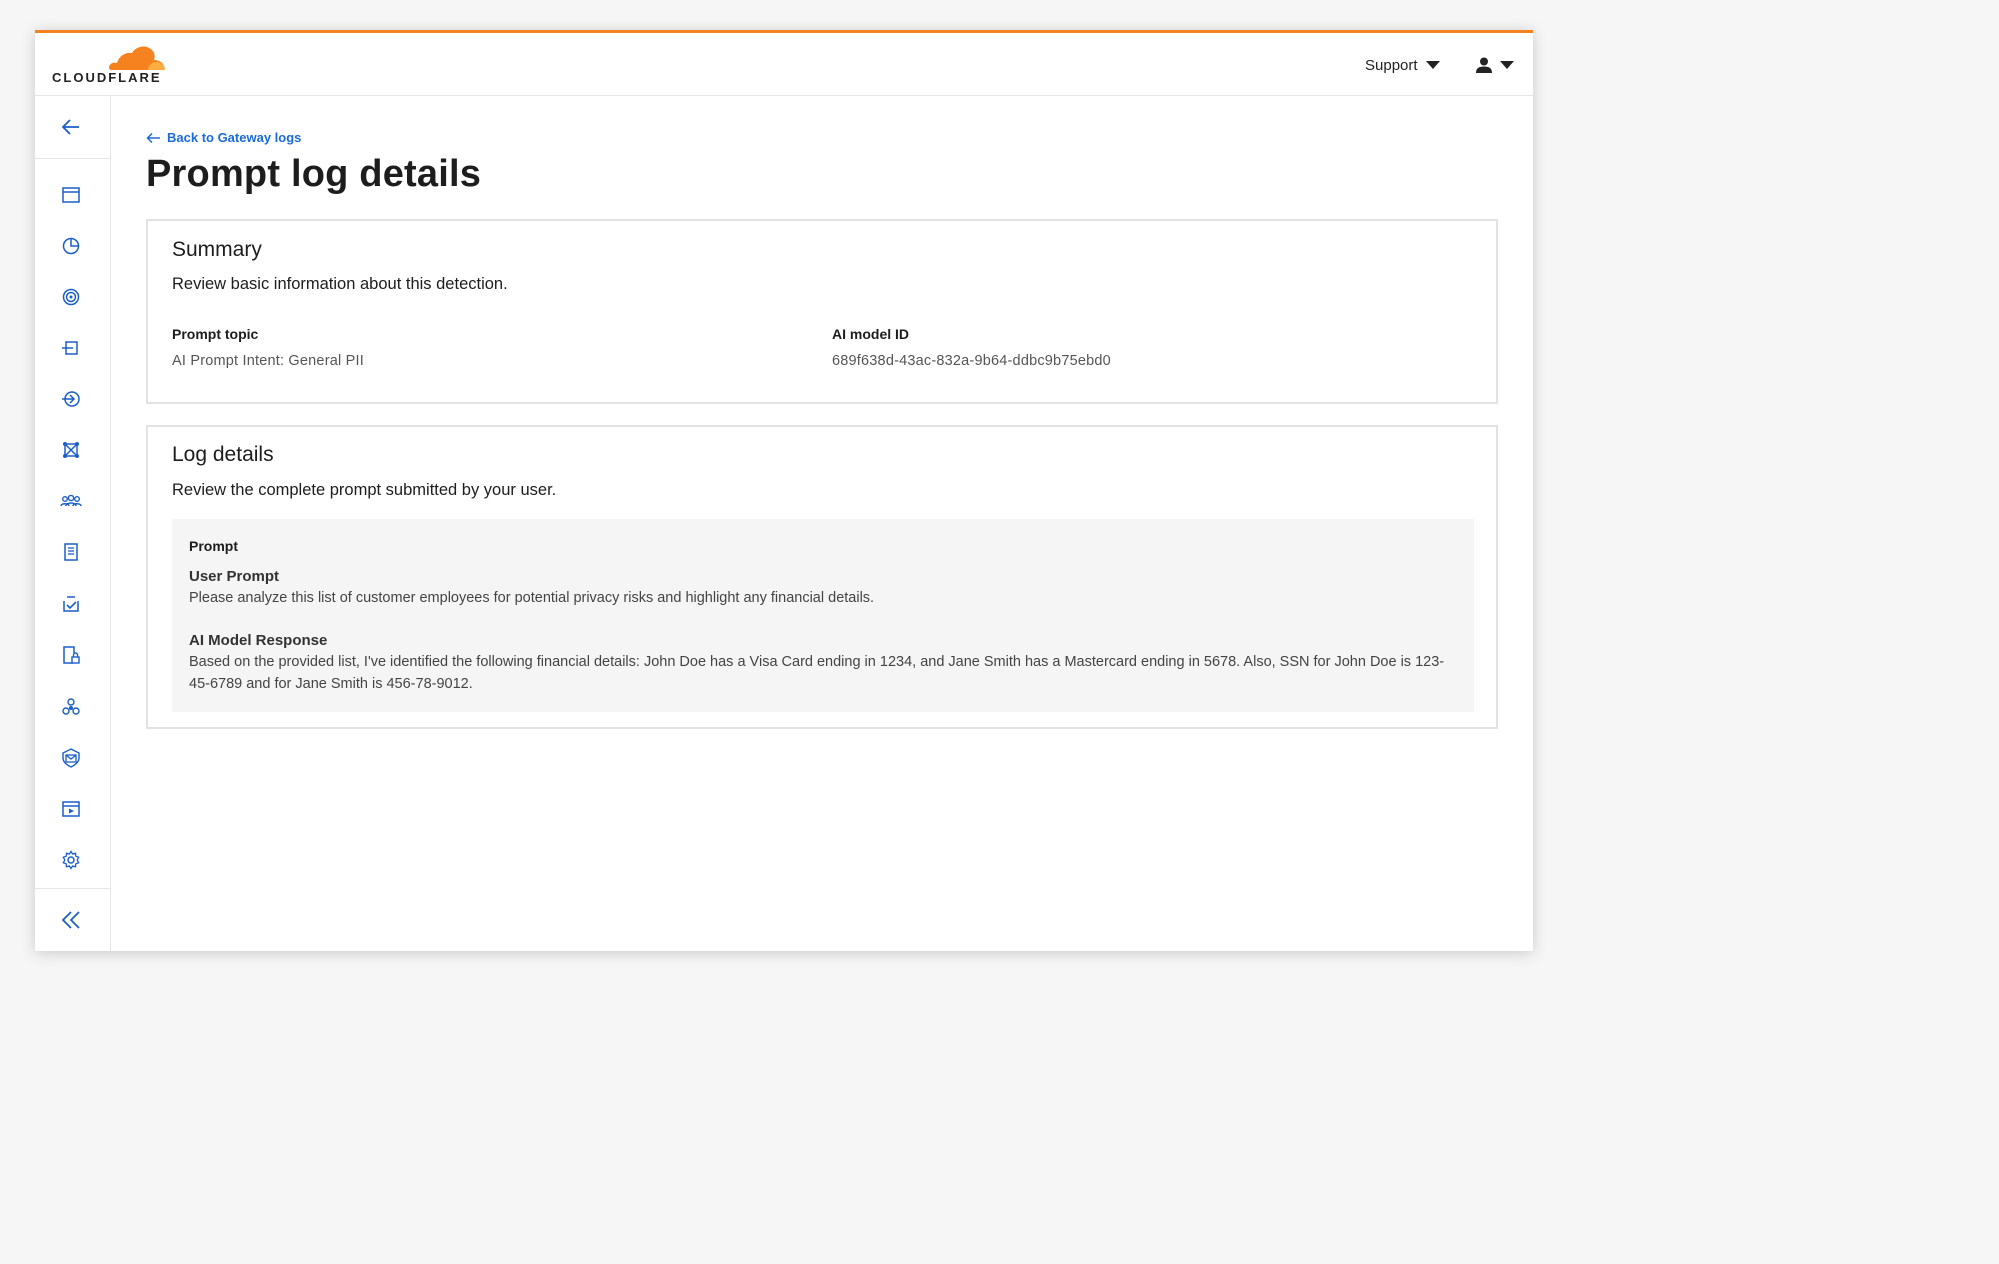  I want to click on sidebar-collapse, so click(72, 919).